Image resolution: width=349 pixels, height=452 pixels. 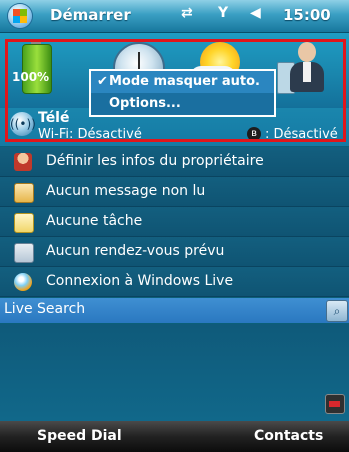 What do you see at coordinates (79, 436) in the screenshot?
I see `speed-dial-softkey: Speed Dial` at bounding box center [79, 436].